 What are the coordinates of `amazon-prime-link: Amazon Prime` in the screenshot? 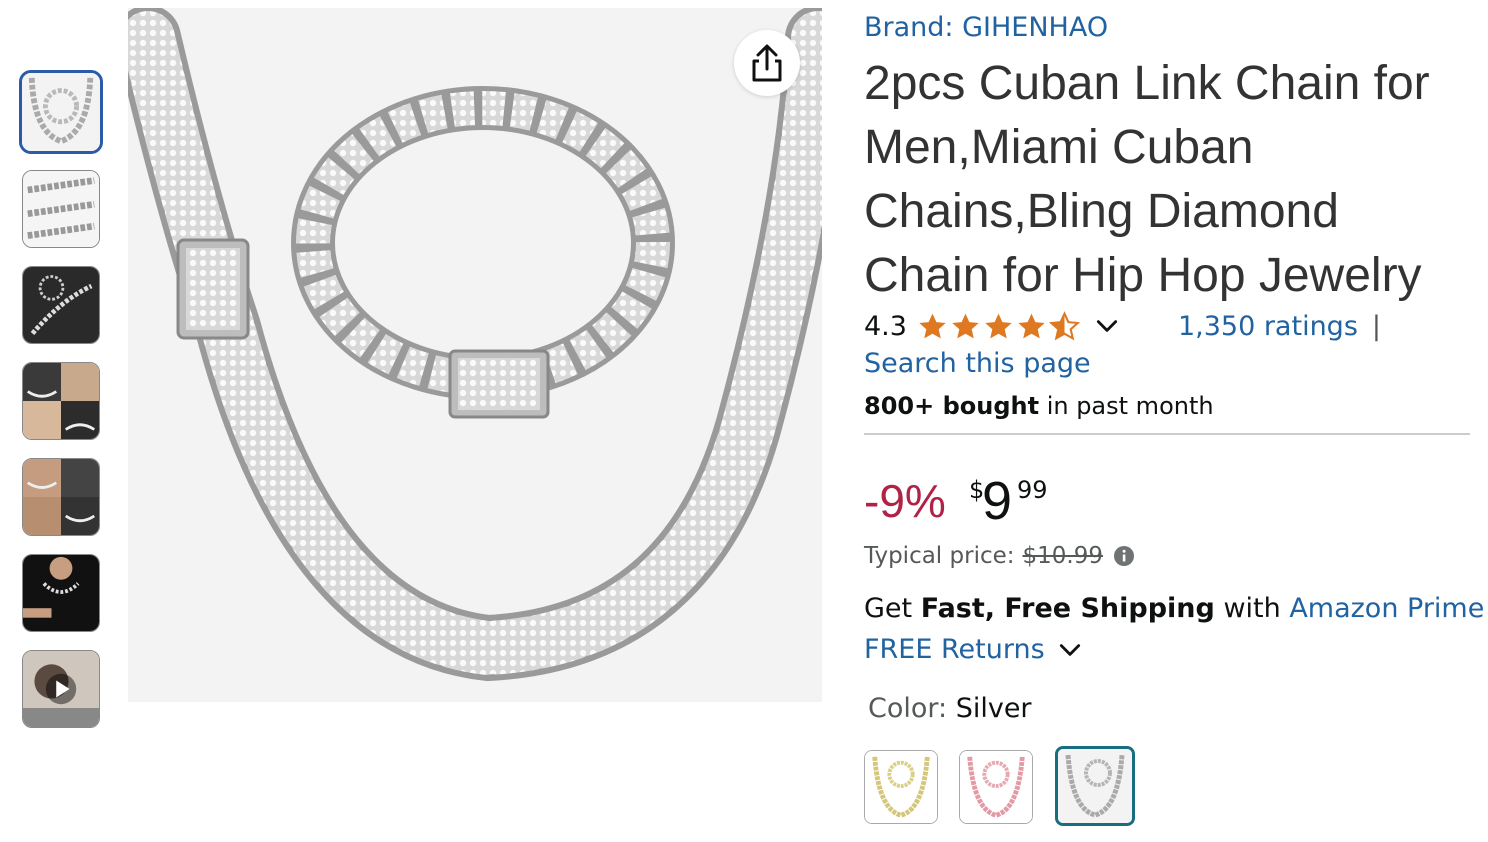 It's located at (1386, 608).